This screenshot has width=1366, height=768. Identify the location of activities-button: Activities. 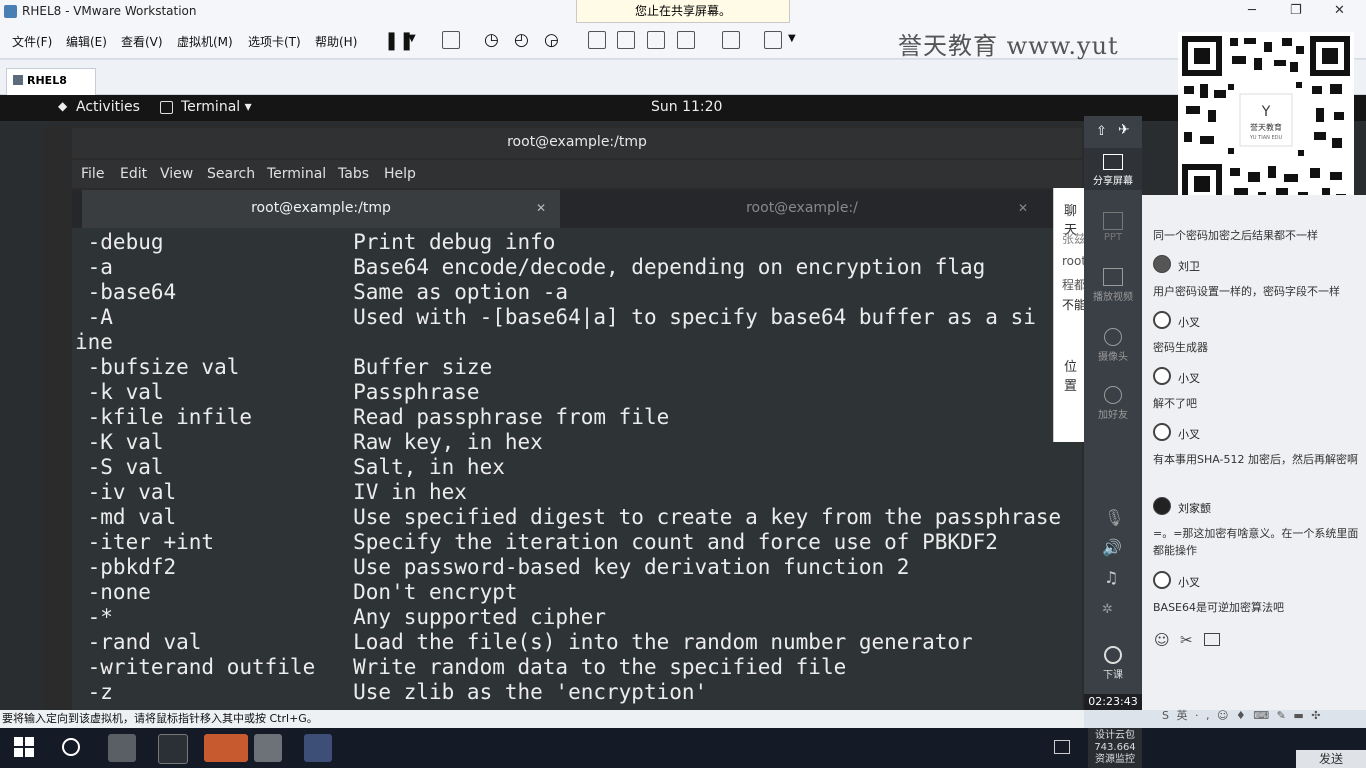
(108, 107).